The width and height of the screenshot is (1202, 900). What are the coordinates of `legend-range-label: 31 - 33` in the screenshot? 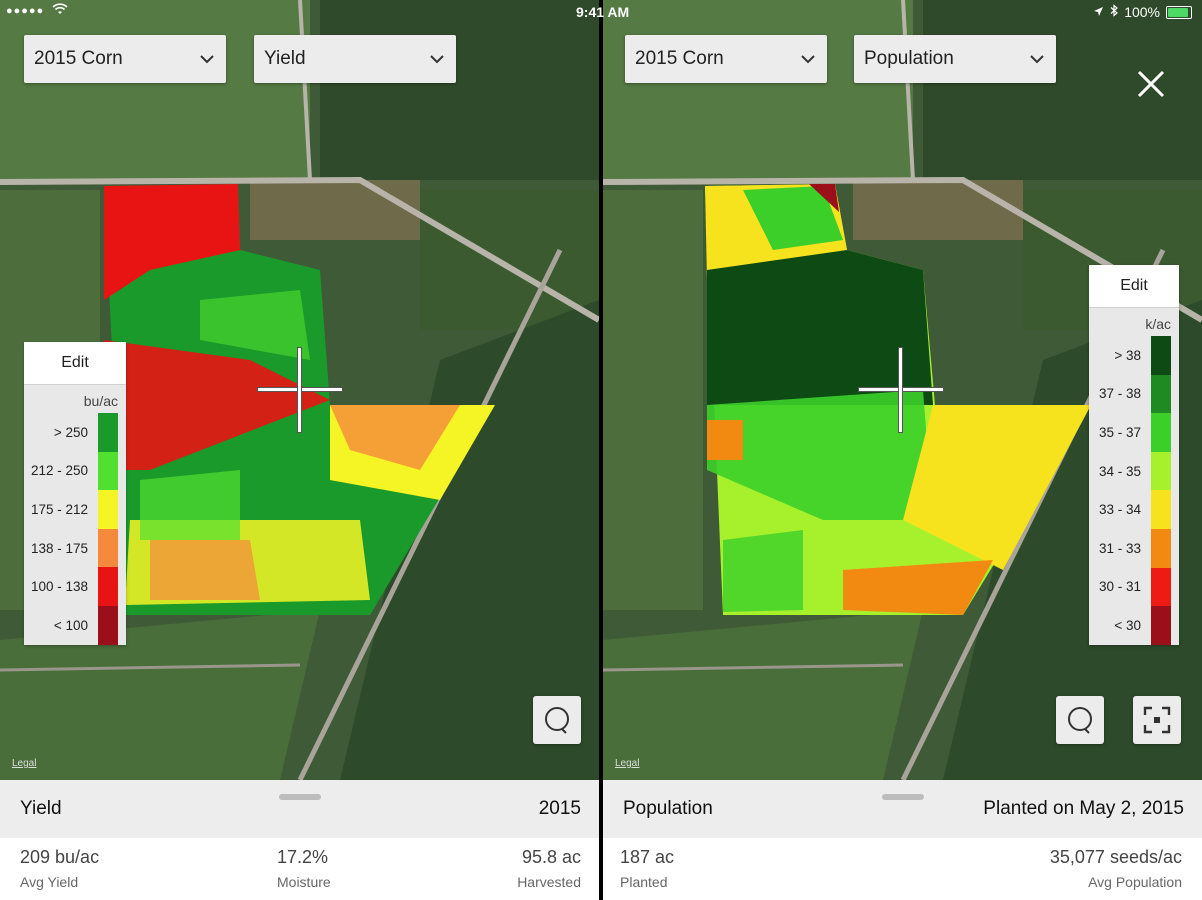 It's located at (1119, 548).